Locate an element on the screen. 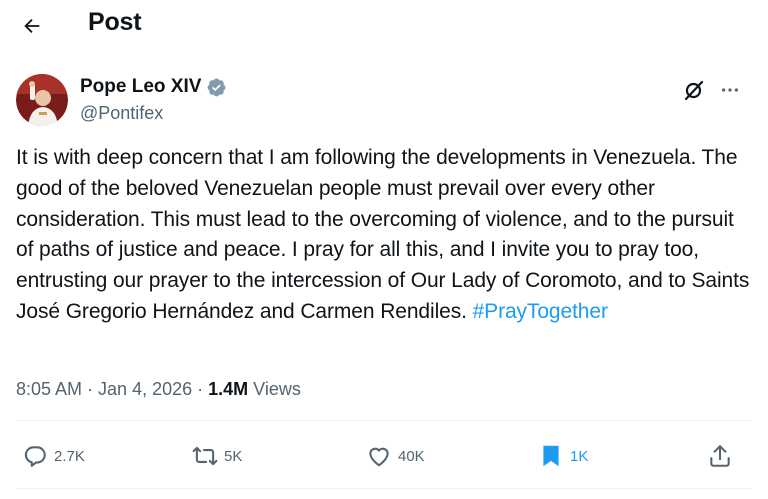 This screenshot has width=768, height=499. author-handle: @Pontifex is located at coordinates (121, 113).